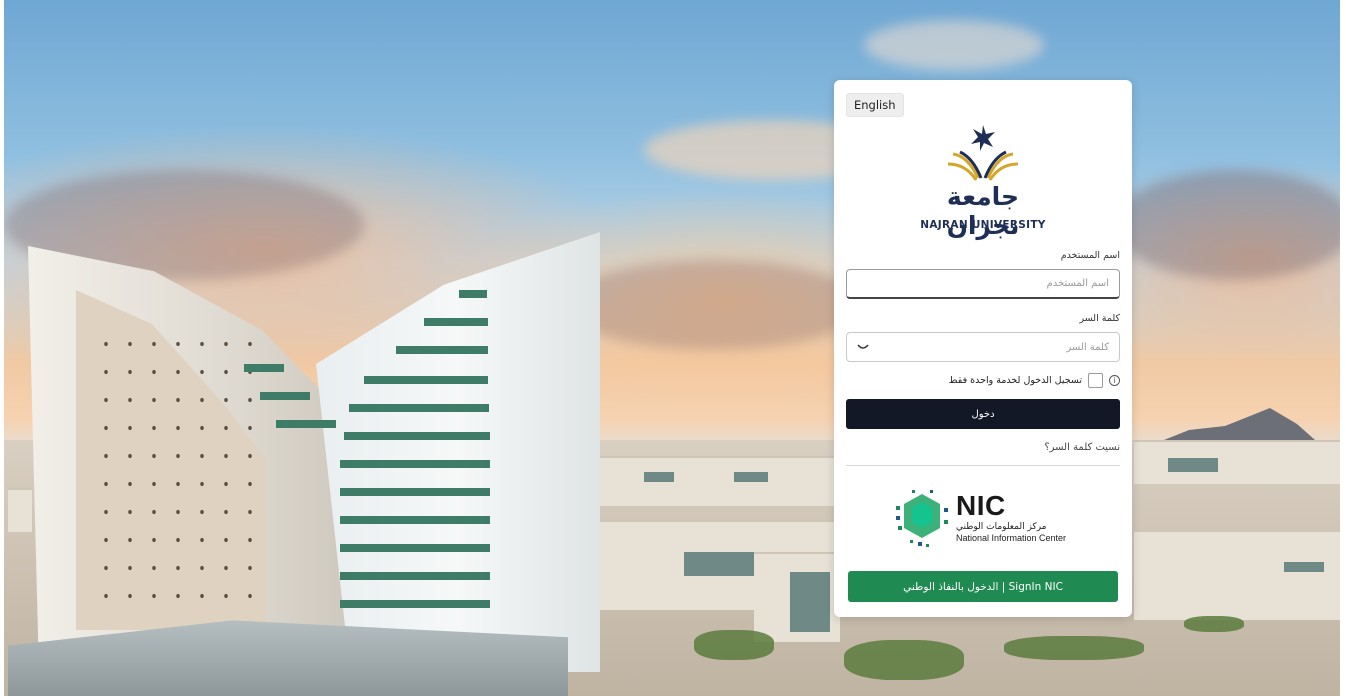  What do you see at coordinates (922, 518) in the screenshot?
I see `nic-logo-icon` at bounding box center [922, 518].